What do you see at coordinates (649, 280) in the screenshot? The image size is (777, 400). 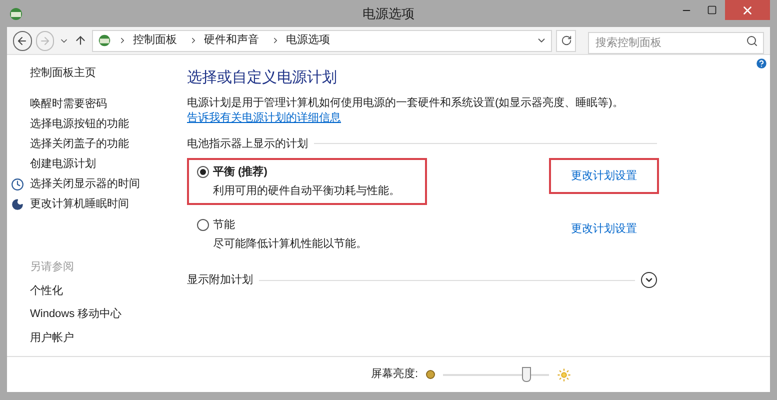 I see `expand-button` at bounding box center [649, 280].